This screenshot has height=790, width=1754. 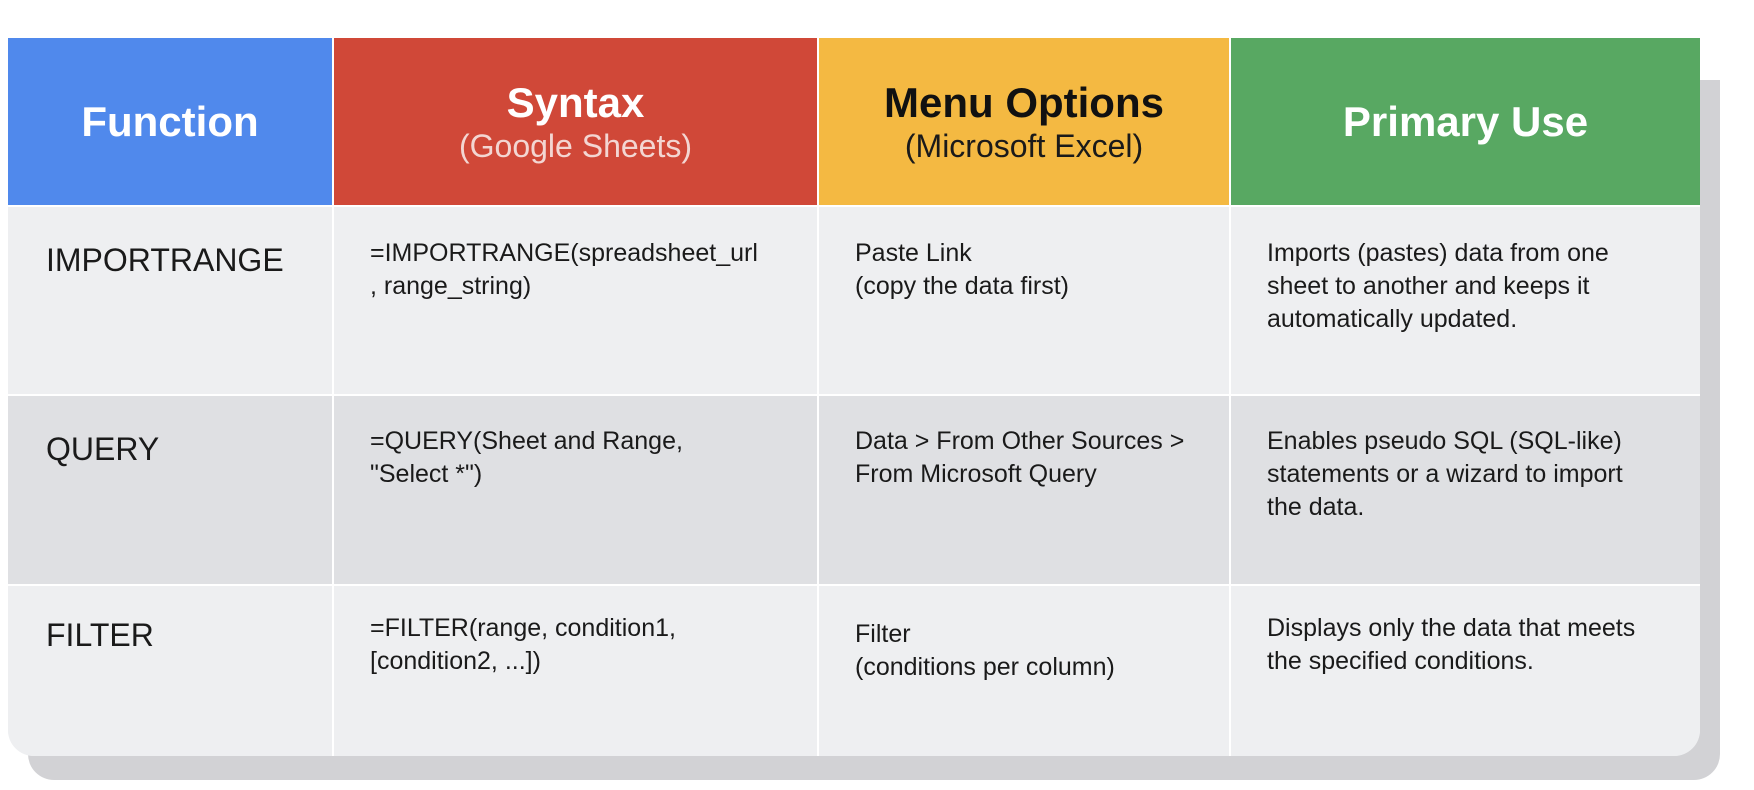 I want to click on menu-options-cell: Filter (conditions per column), so click(x=1024, y=670).